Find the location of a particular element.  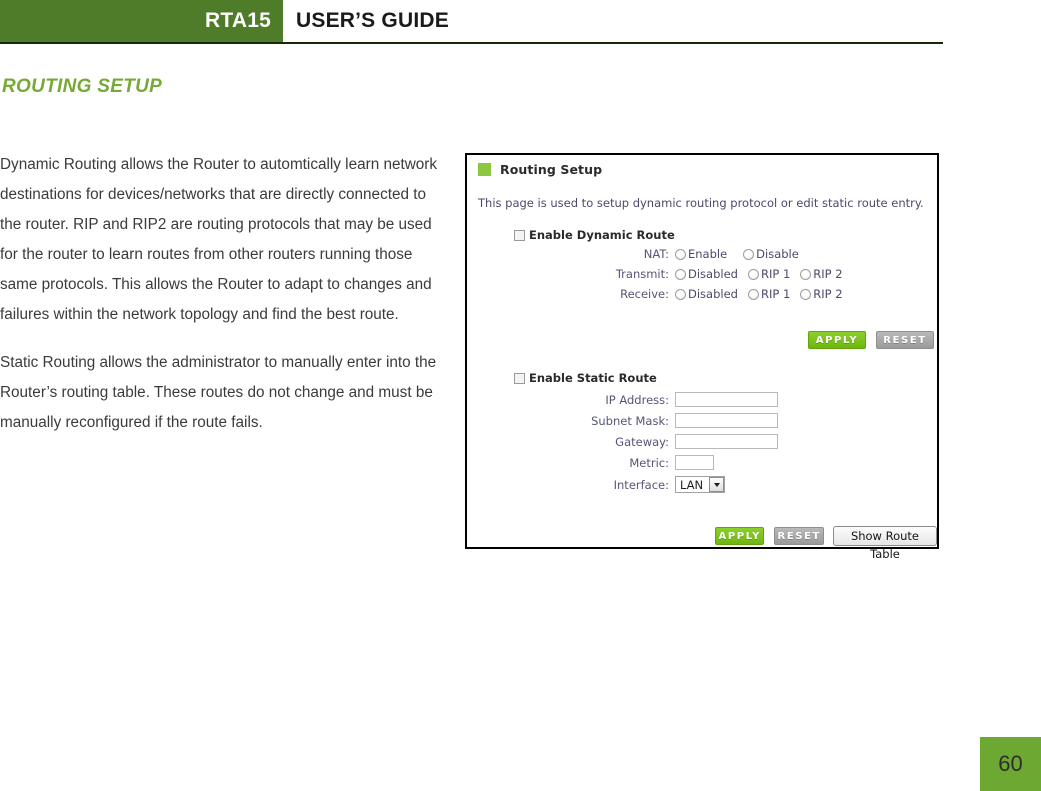

page-title: ROUTING SETUP is located at coordinates (82, 86).